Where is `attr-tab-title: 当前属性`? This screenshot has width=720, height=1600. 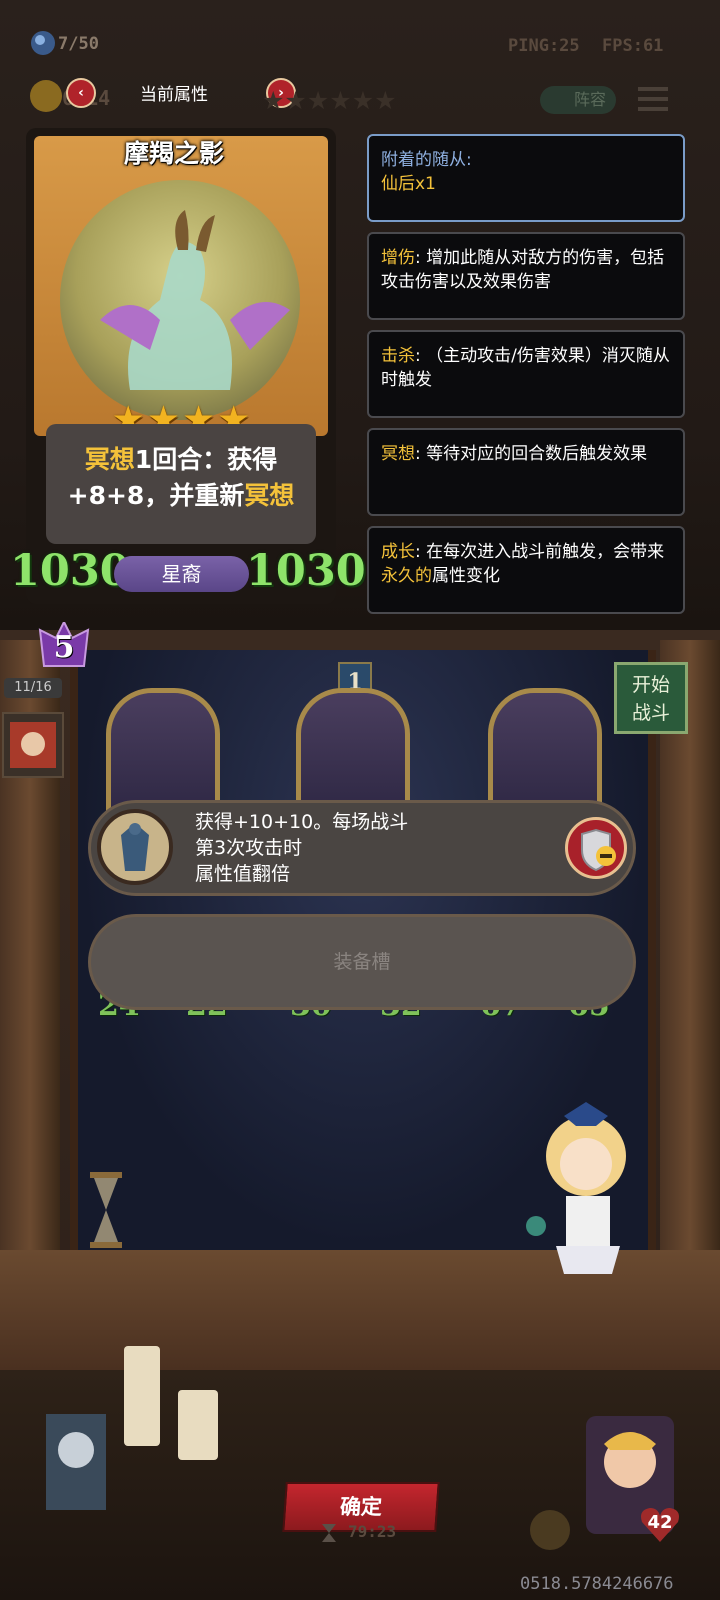 attr-tab-title: 当前属性 is located at coordinates (174, 95).